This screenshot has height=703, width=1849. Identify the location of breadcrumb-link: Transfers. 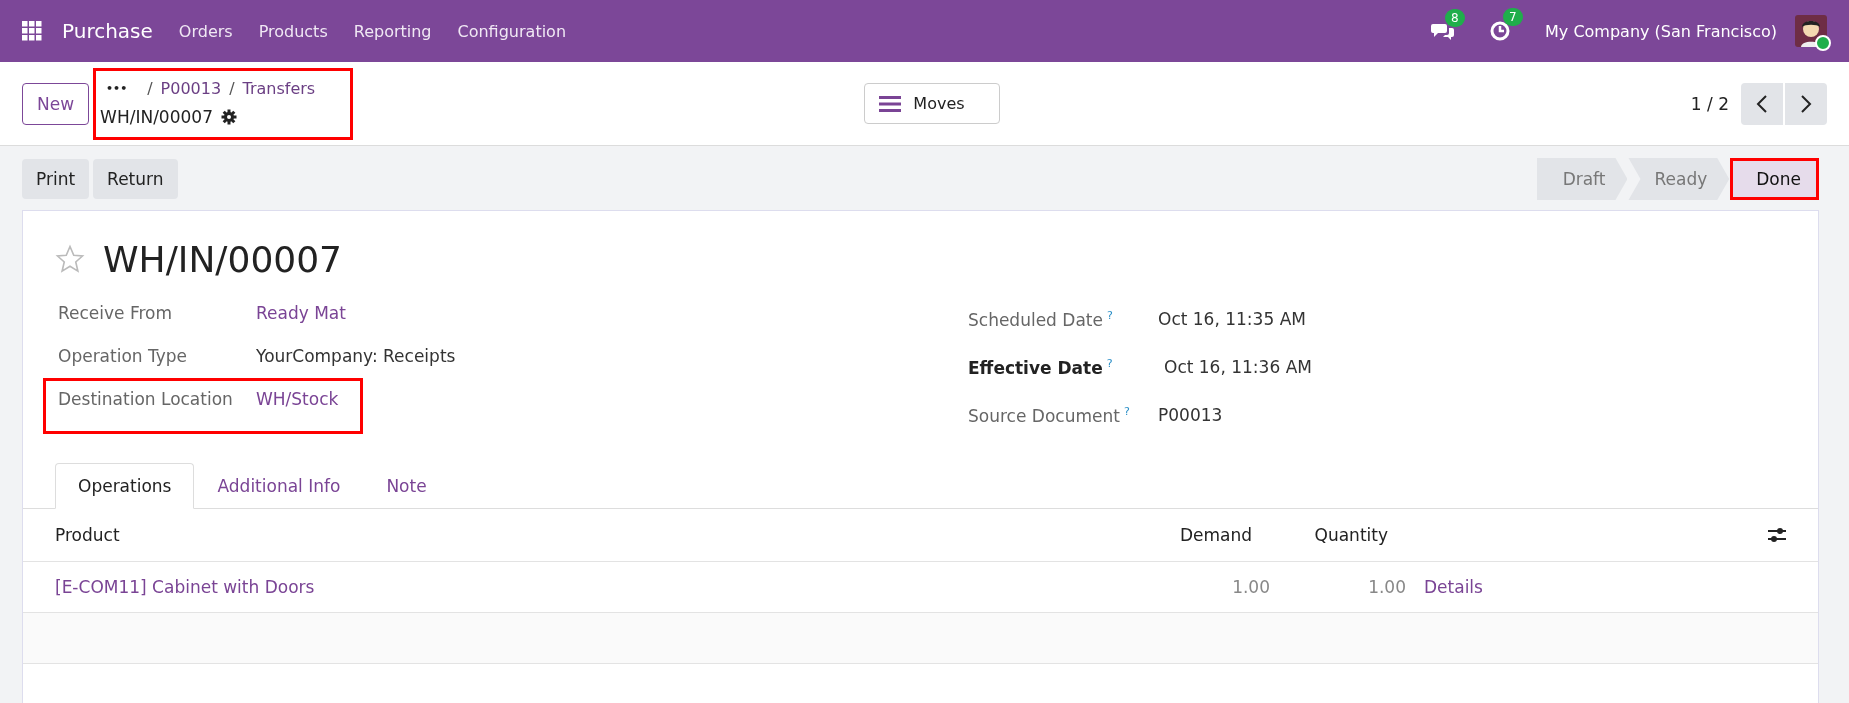
(279, 88).